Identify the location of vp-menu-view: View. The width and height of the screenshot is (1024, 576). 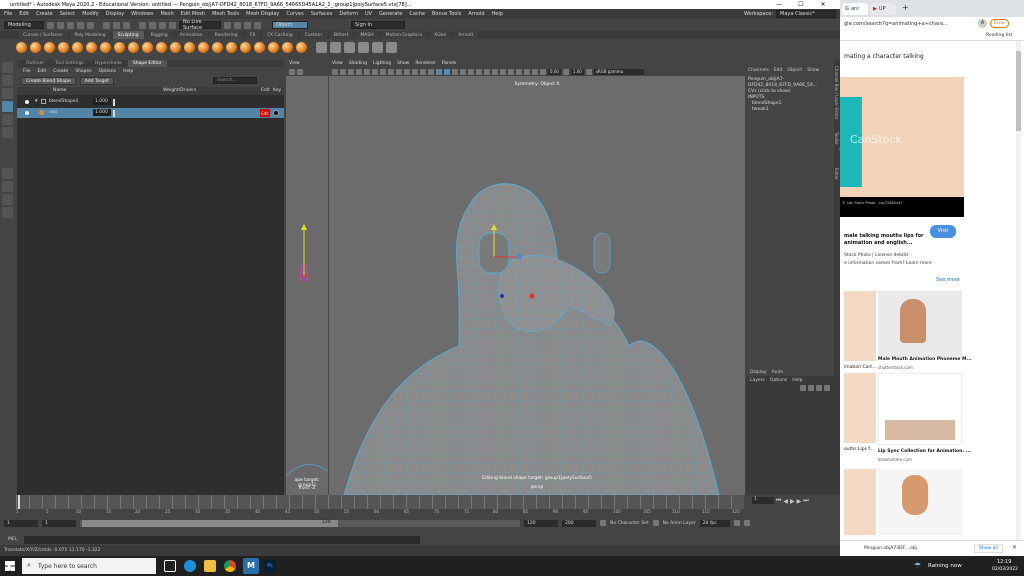
(337, 63).